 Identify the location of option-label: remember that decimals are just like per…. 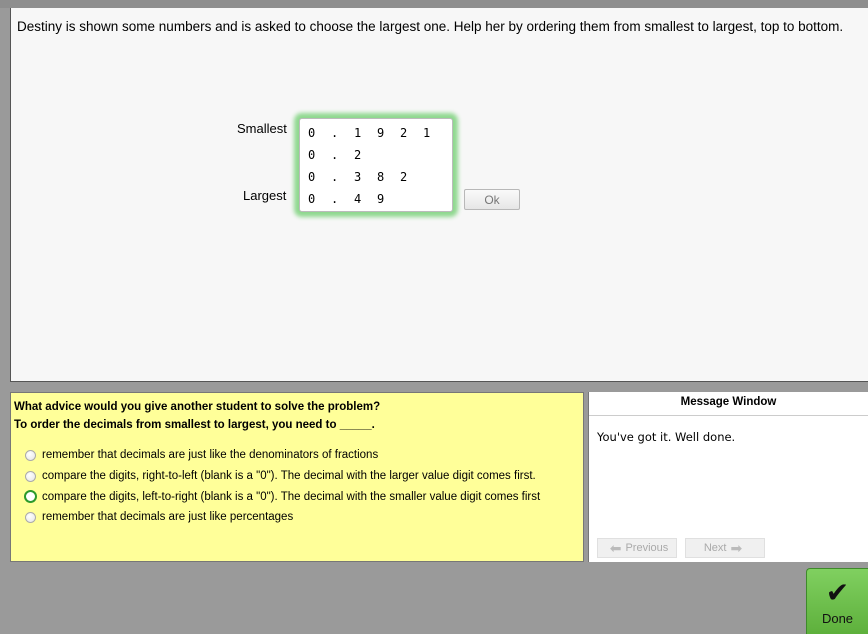
(168, 517).